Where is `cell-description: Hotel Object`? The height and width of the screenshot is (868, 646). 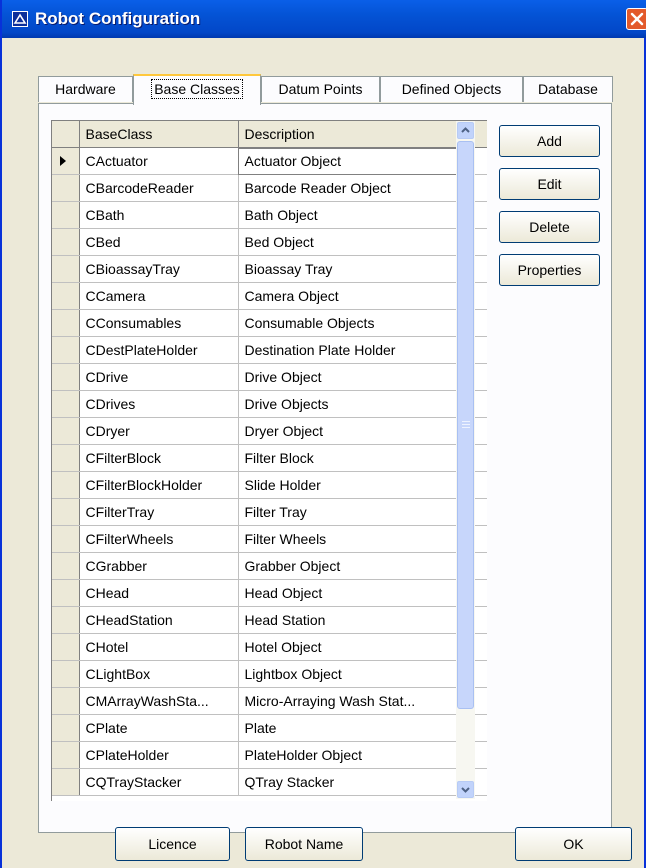
cell-description: Hotel Object is located at coordinates (348, 647).